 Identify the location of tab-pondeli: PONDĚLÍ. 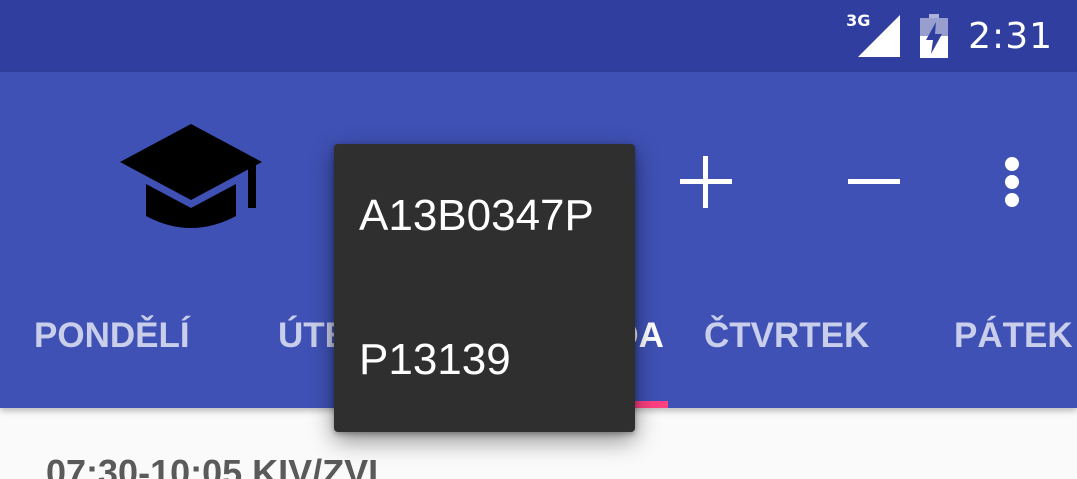
(112, 336).